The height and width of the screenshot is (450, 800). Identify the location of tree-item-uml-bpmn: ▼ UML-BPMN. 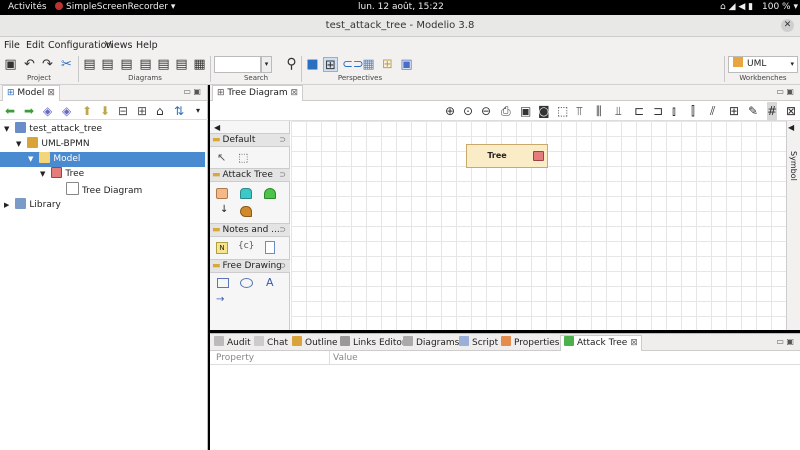
(53, 144).